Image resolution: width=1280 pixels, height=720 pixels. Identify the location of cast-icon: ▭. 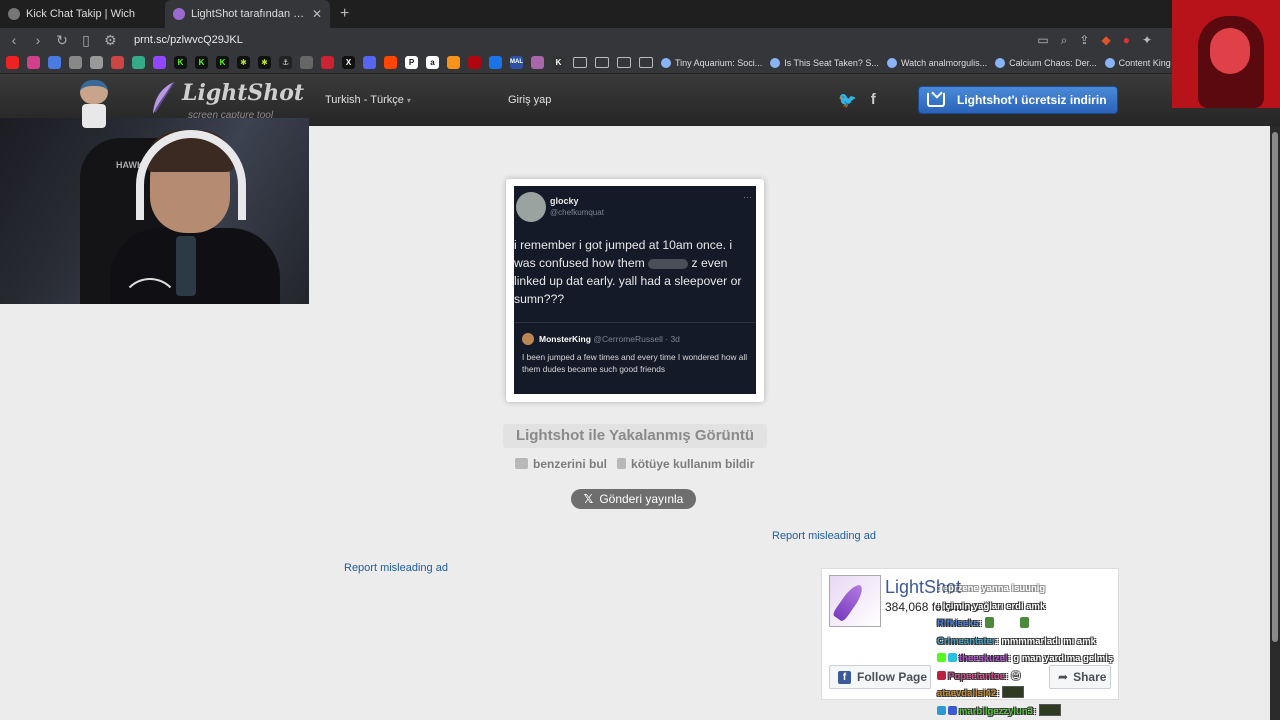
(1042, 40).